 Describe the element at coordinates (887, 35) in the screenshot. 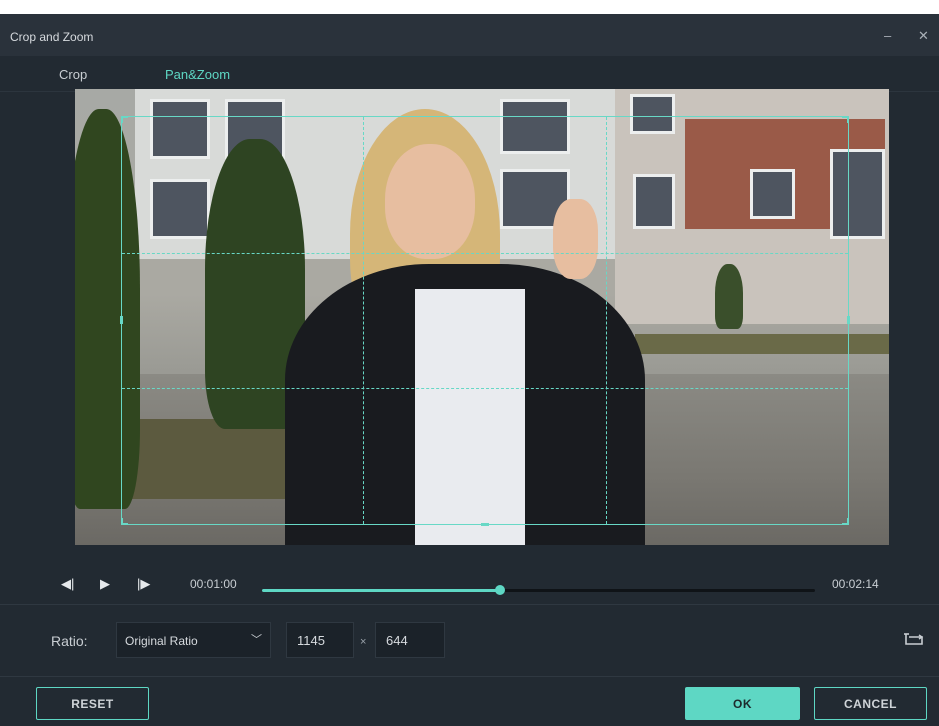

I see `minimize-icon: –` at that location.